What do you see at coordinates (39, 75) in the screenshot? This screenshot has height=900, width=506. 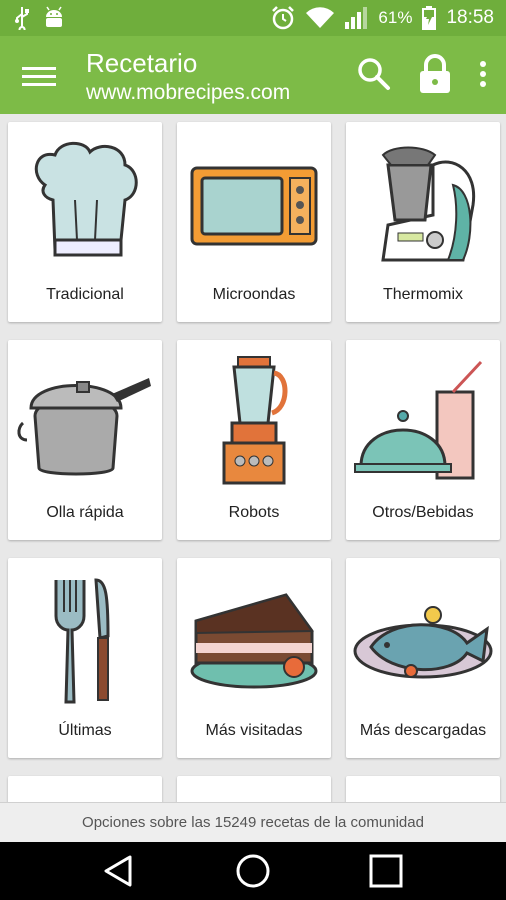 I see `menu-icon` at bounding box center [39, 75].